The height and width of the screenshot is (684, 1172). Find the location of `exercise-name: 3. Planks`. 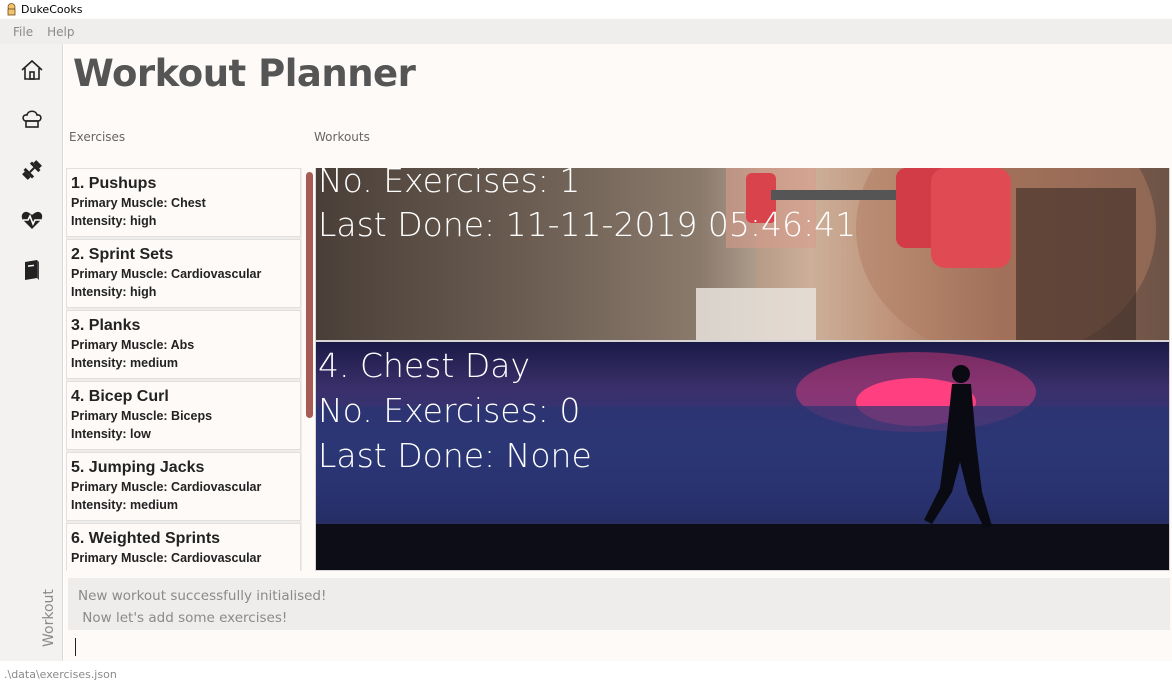

exercise-name: 3. Planks is located at coordinates (106, 325).